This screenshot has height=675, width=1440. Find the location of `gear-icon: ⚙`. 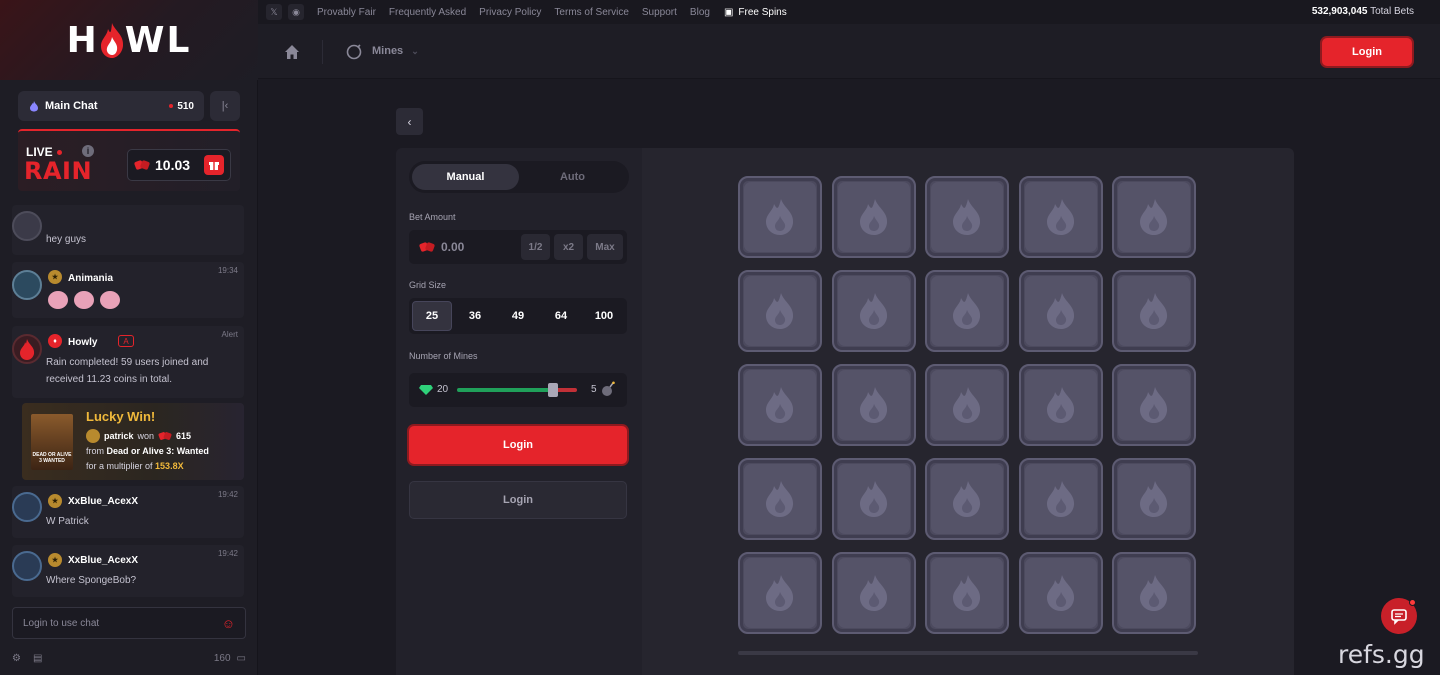

gear-icon: ⚙ is located at coordinates (16, 658).